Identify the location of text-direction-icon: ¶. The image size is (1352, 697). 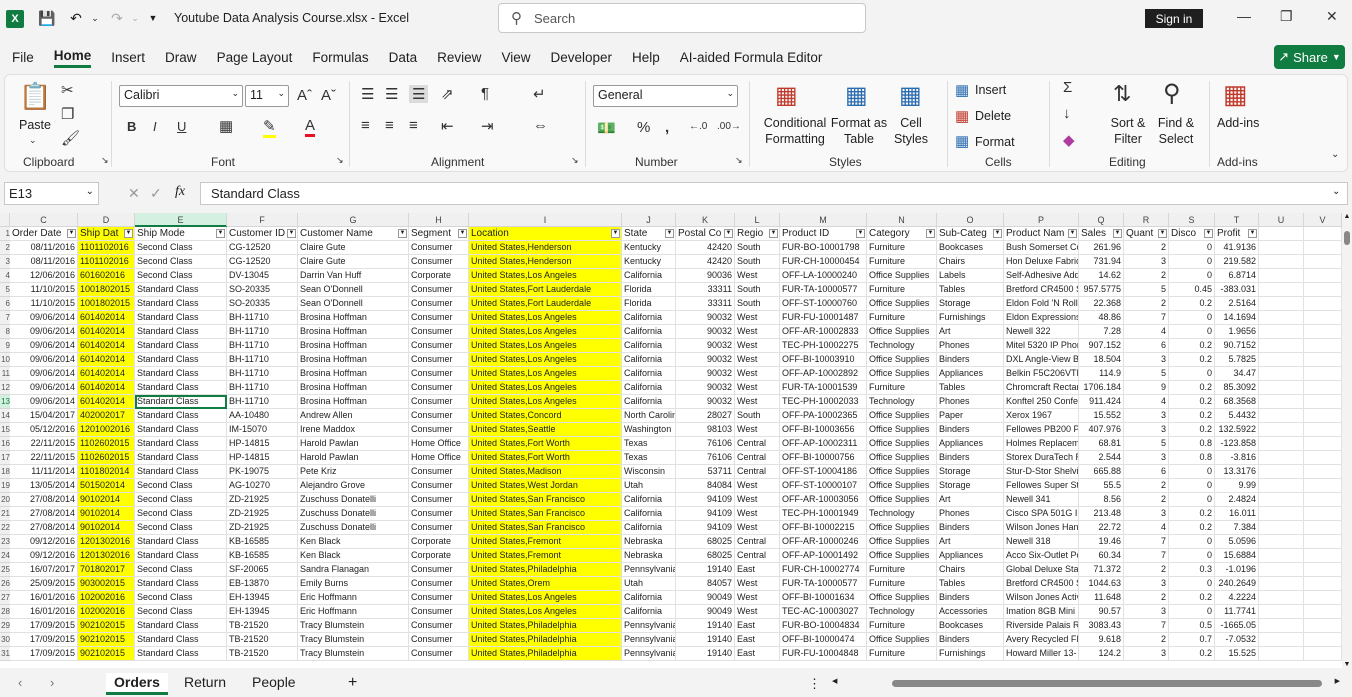
(485, 93).